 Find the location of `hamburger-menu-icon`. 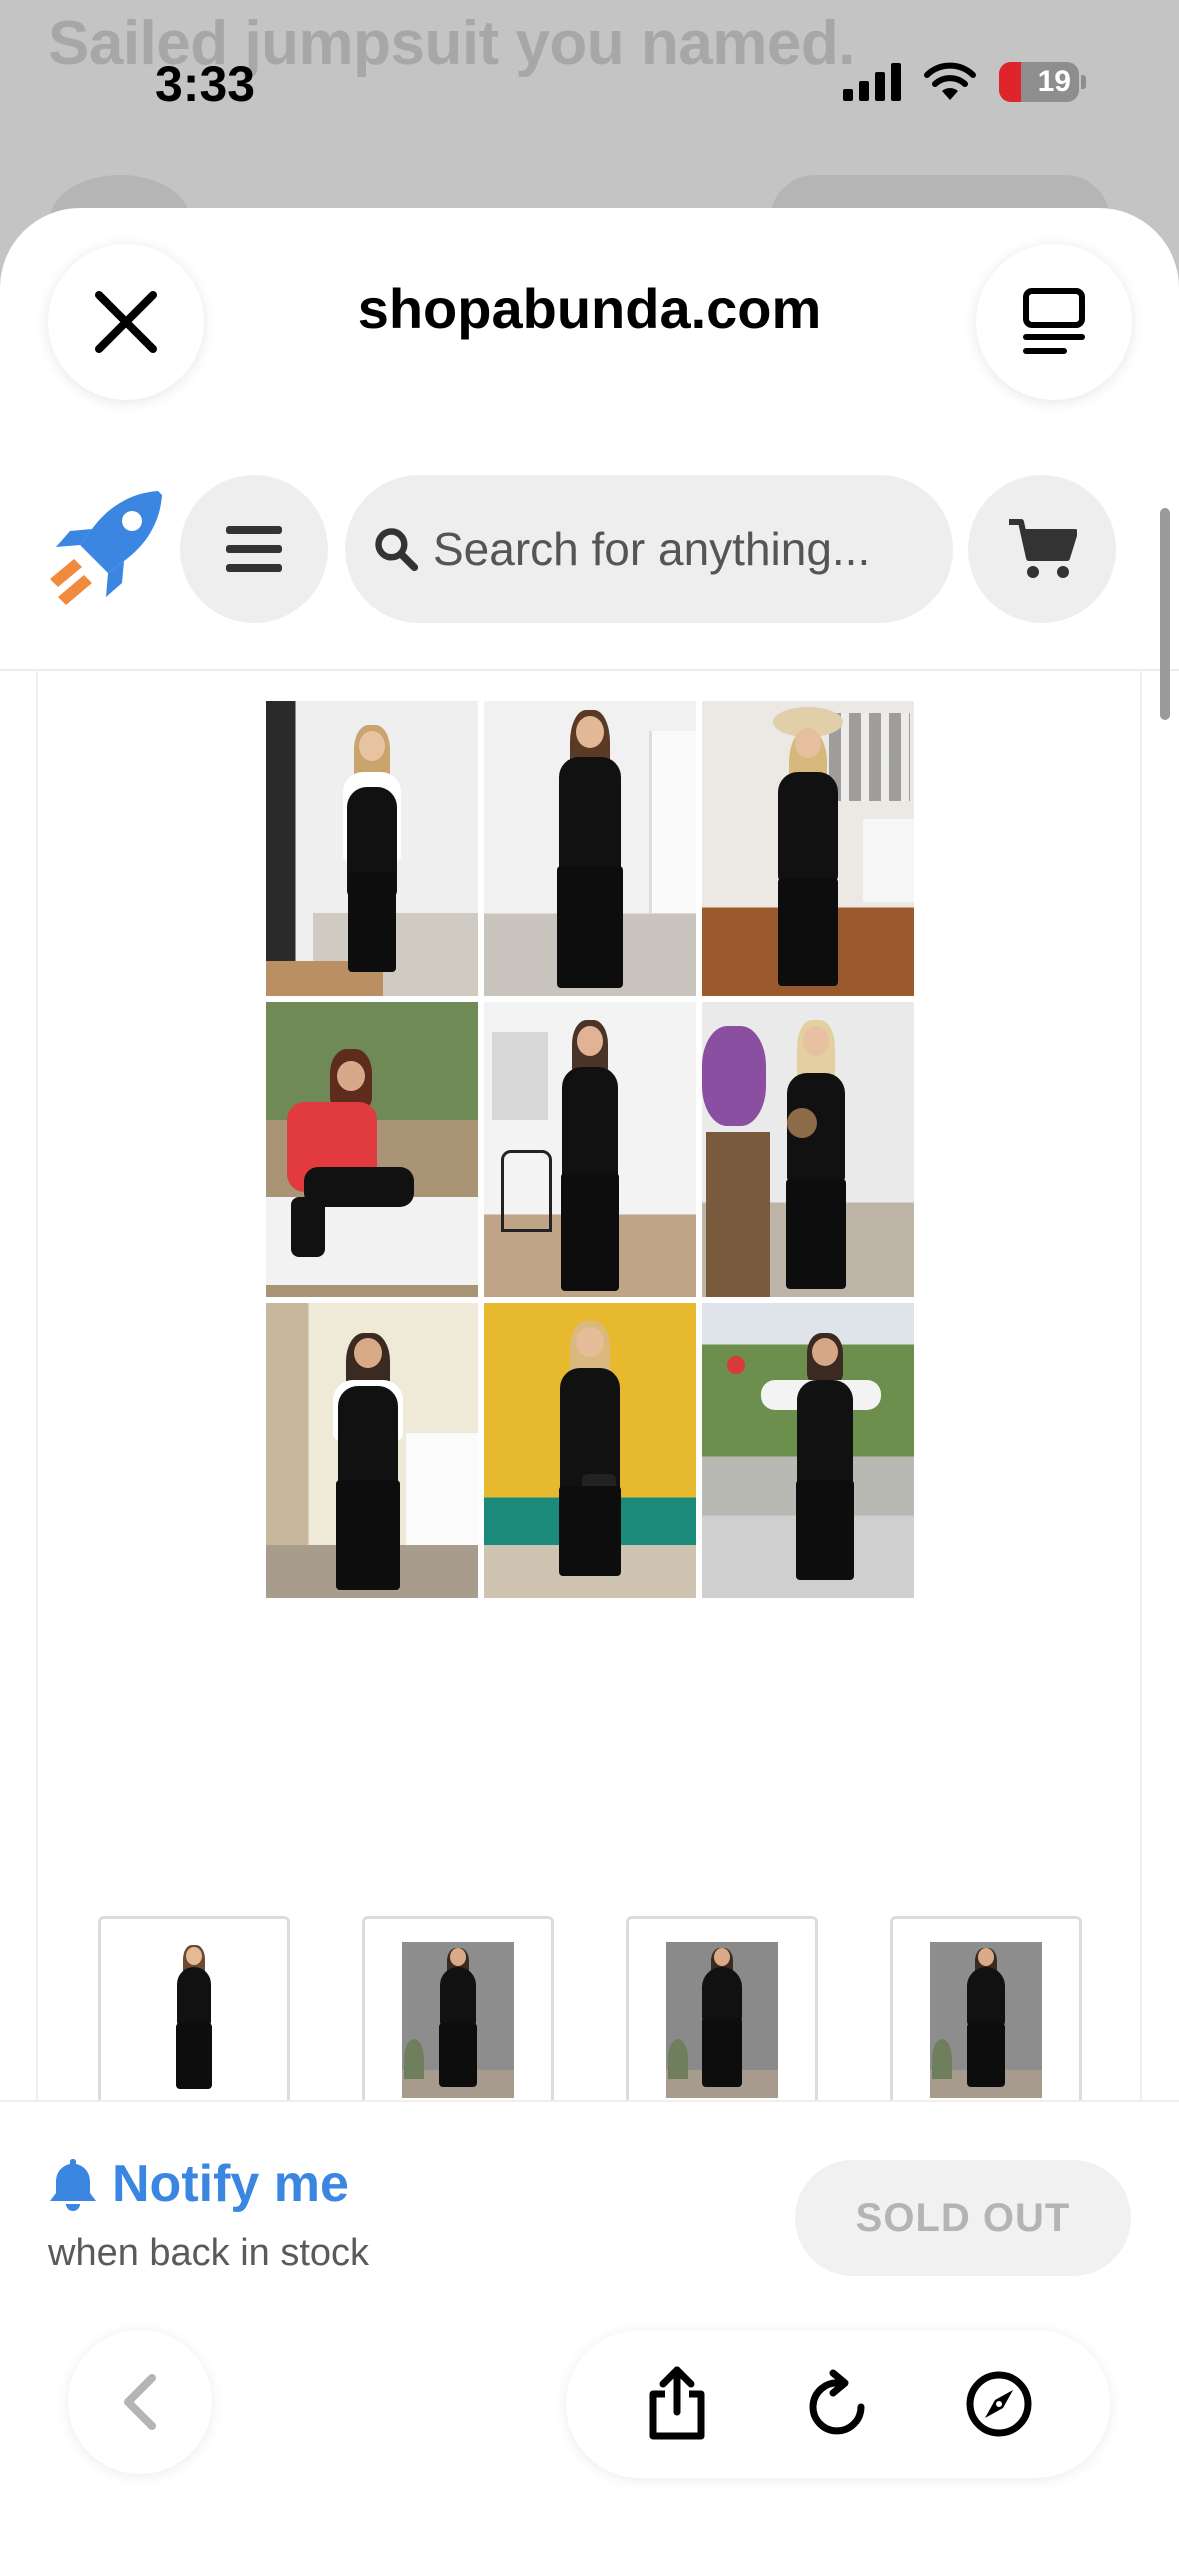

hamburger-menu-icon is located at coordinates (254, 549).